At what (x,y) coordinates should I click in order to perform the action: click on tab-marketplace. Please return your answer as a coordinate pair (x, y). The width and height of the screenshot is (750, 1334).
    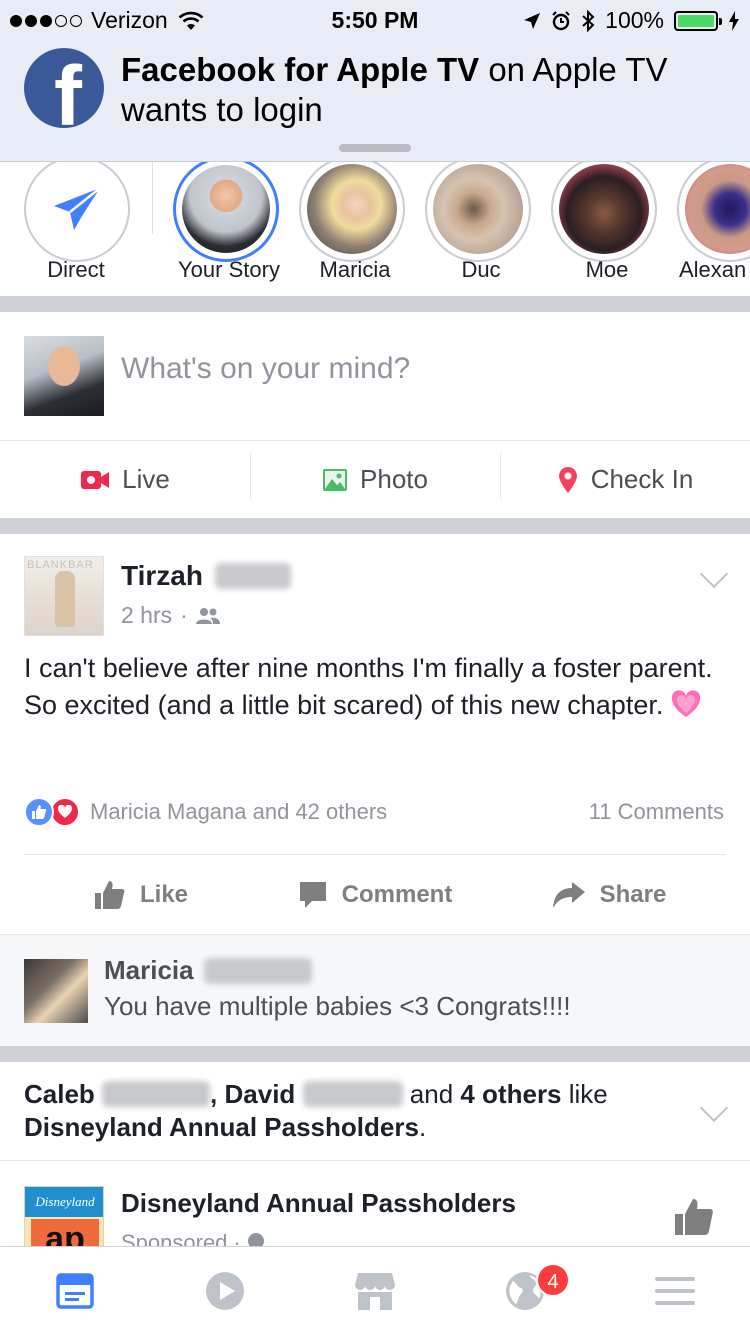
    Looking at the image, I should click on (375, 1290).